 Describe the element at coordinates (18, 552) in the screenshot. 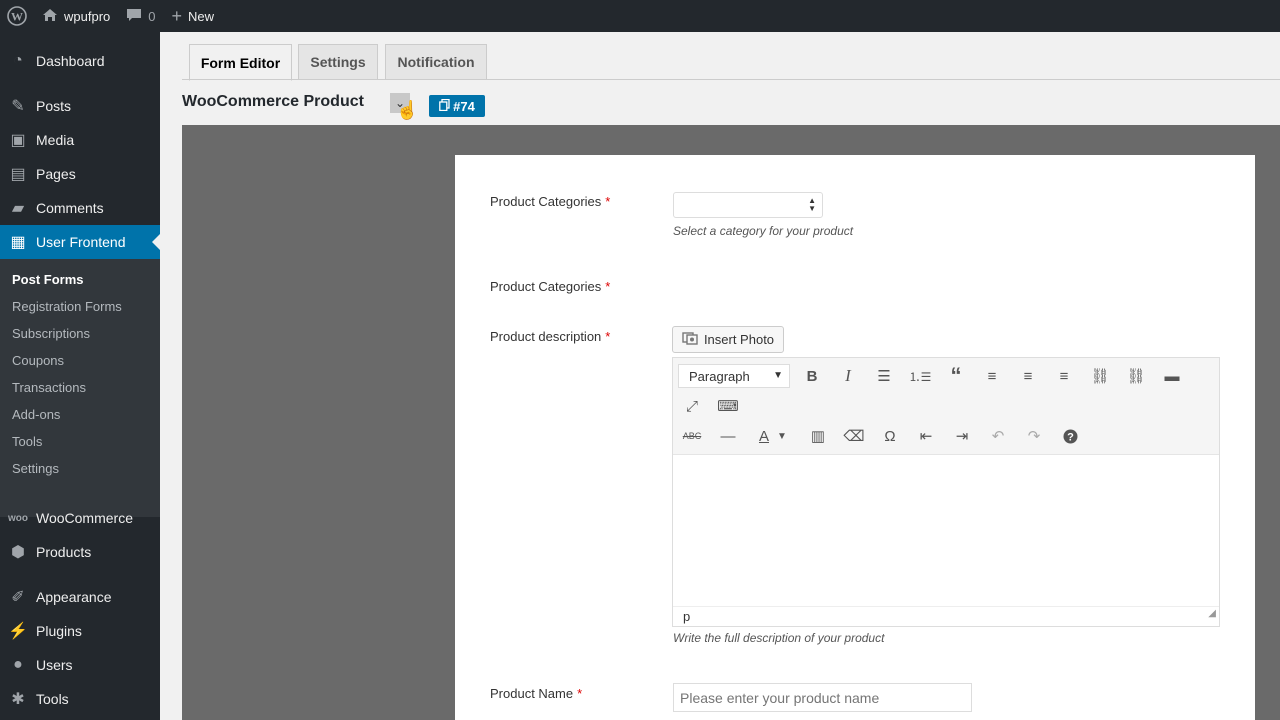

I see `products-icon: ⬢` at that location.